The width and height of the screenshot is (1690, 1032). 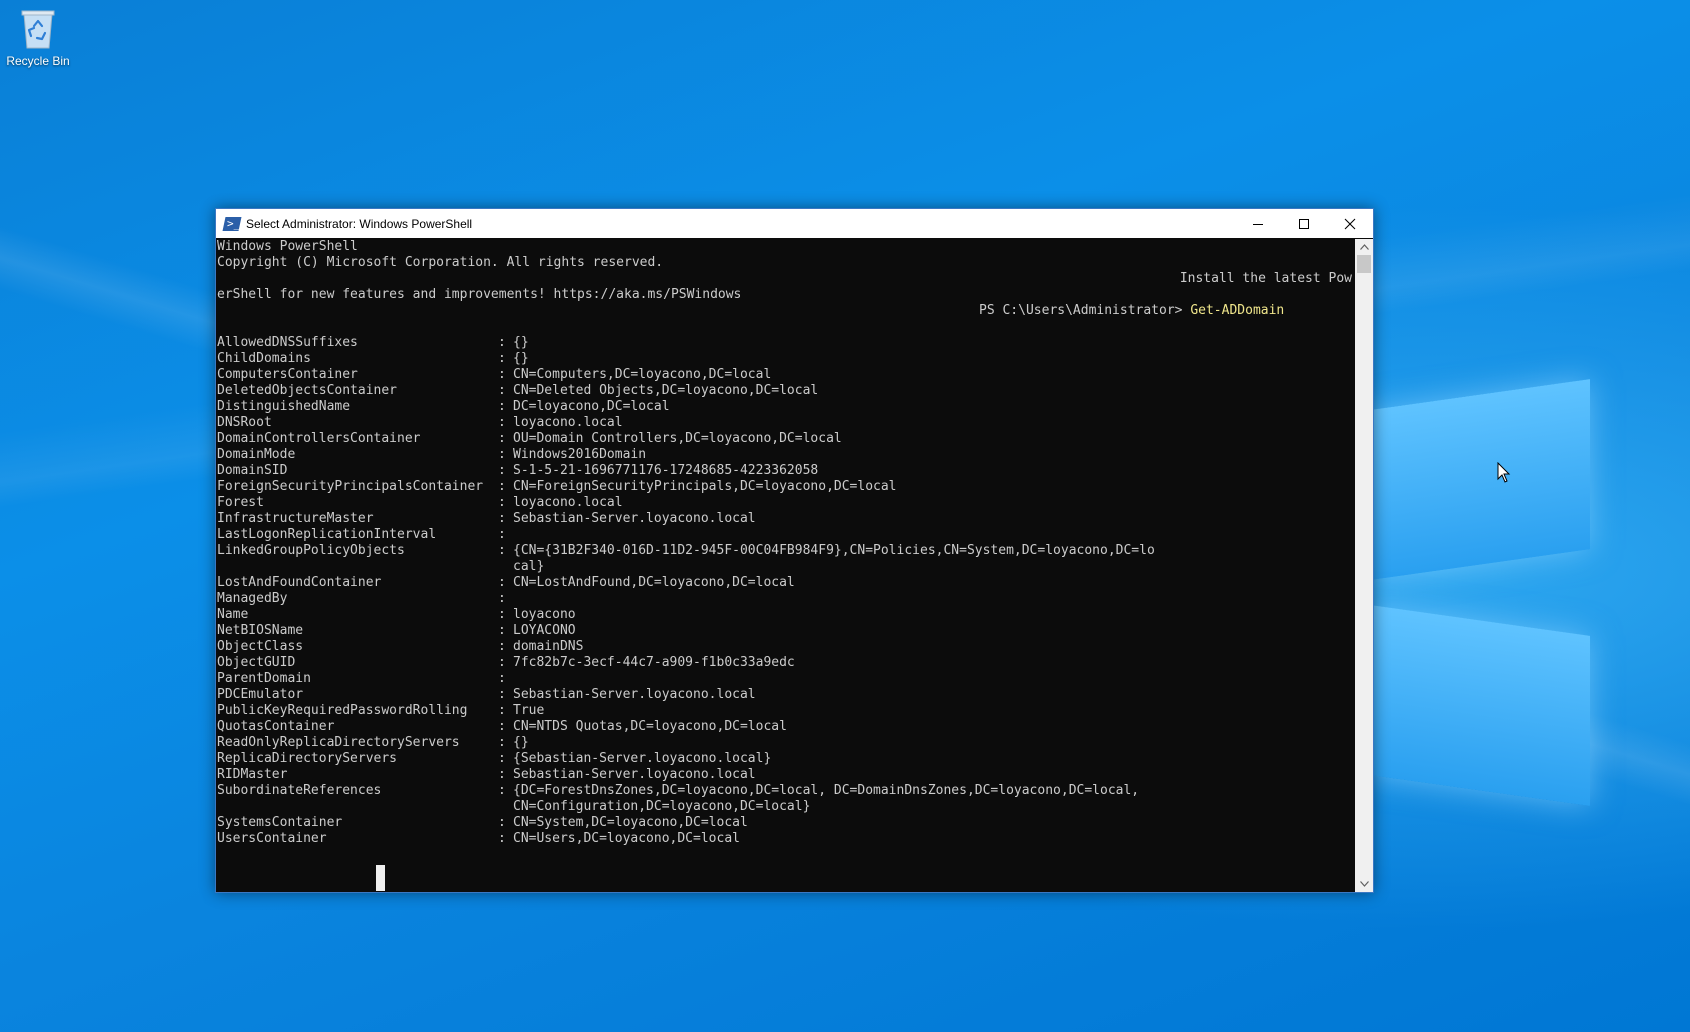 I want to click on property-name: SystemsContainer, so click(x=280, y=822).